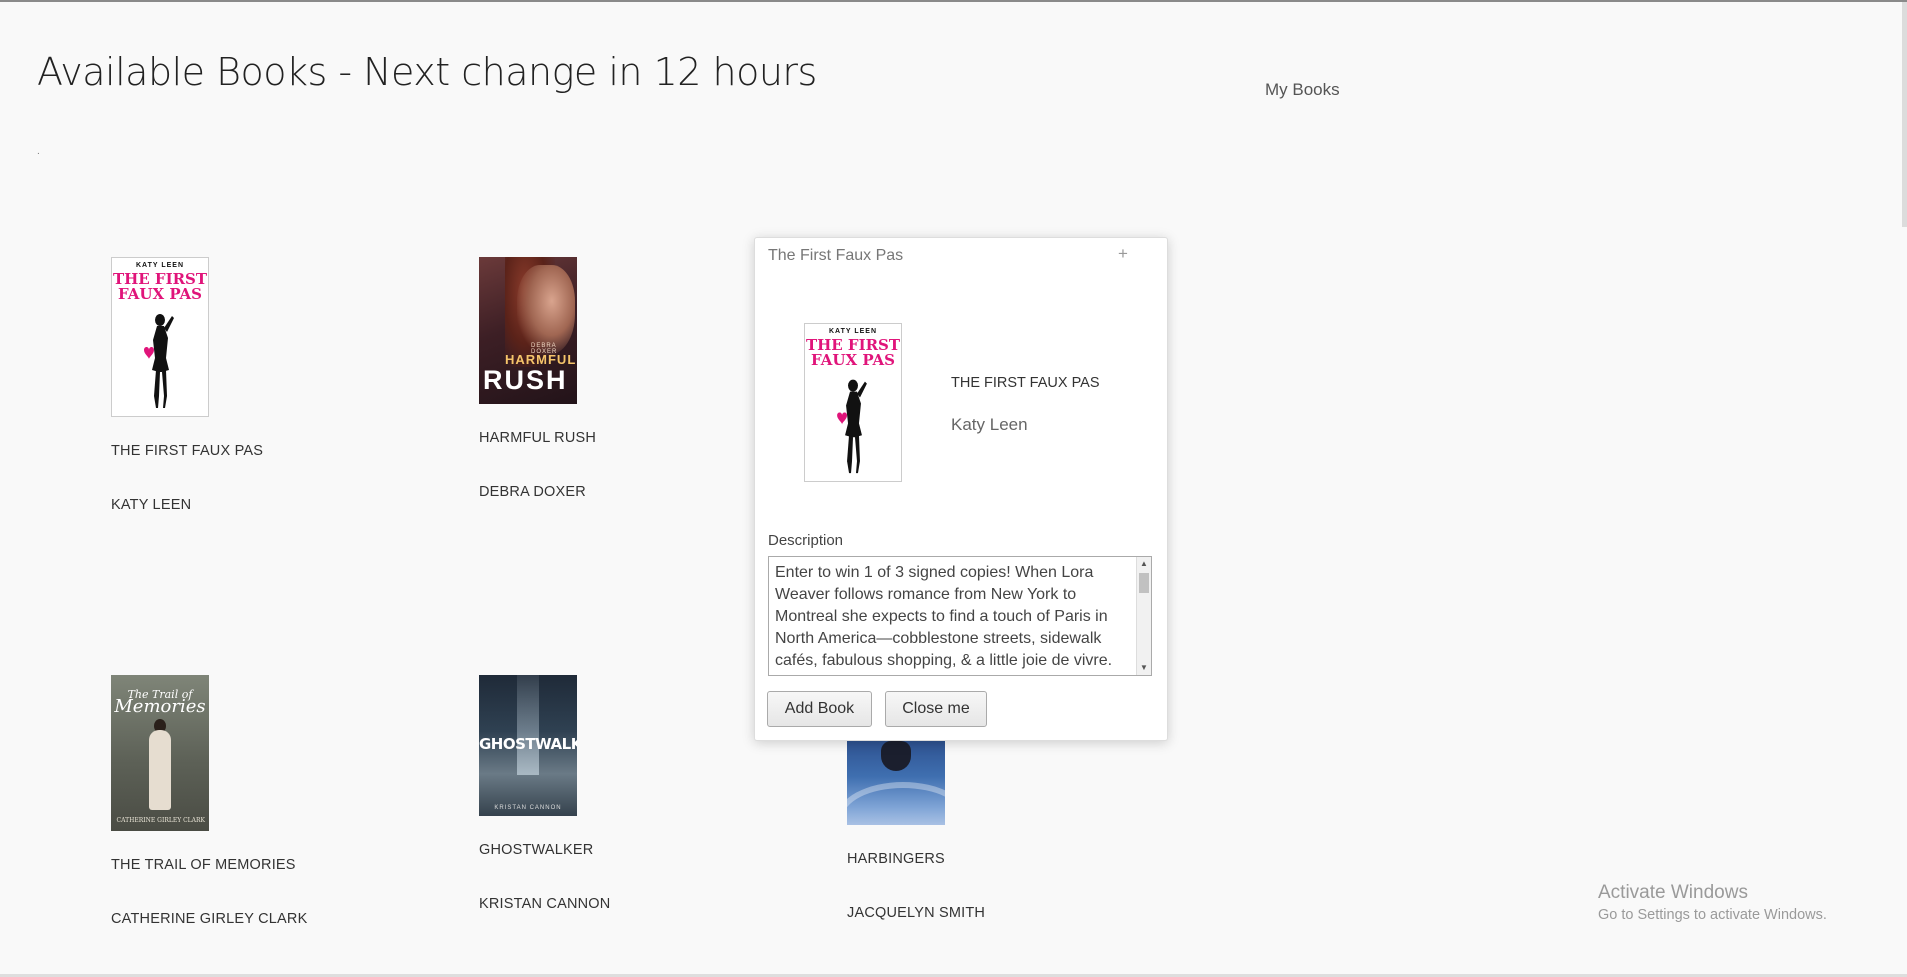 Image resolution: width=1907 pixels, height=977 pixels. What do you see at coordinates (1904, 114) in the screenshot?
I see `page-scrollbar` at bounding box center [1904, 114].